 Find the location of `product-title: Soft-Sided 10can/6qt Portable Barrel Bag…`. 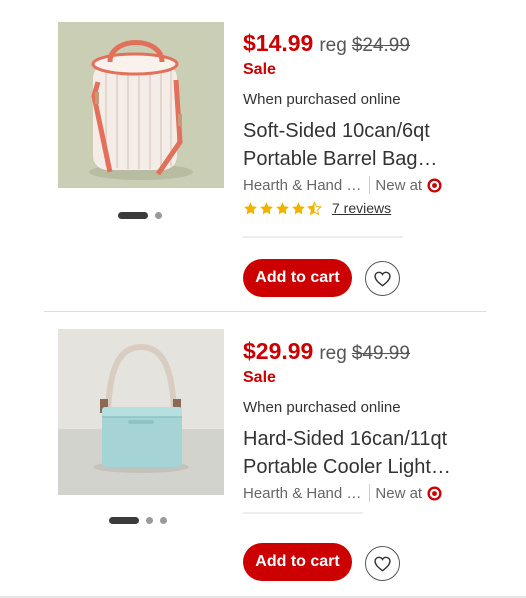

product-title: Soft-Sided 10can/6qt Portable Barrel Bag… is located at coordinates (368, 145).